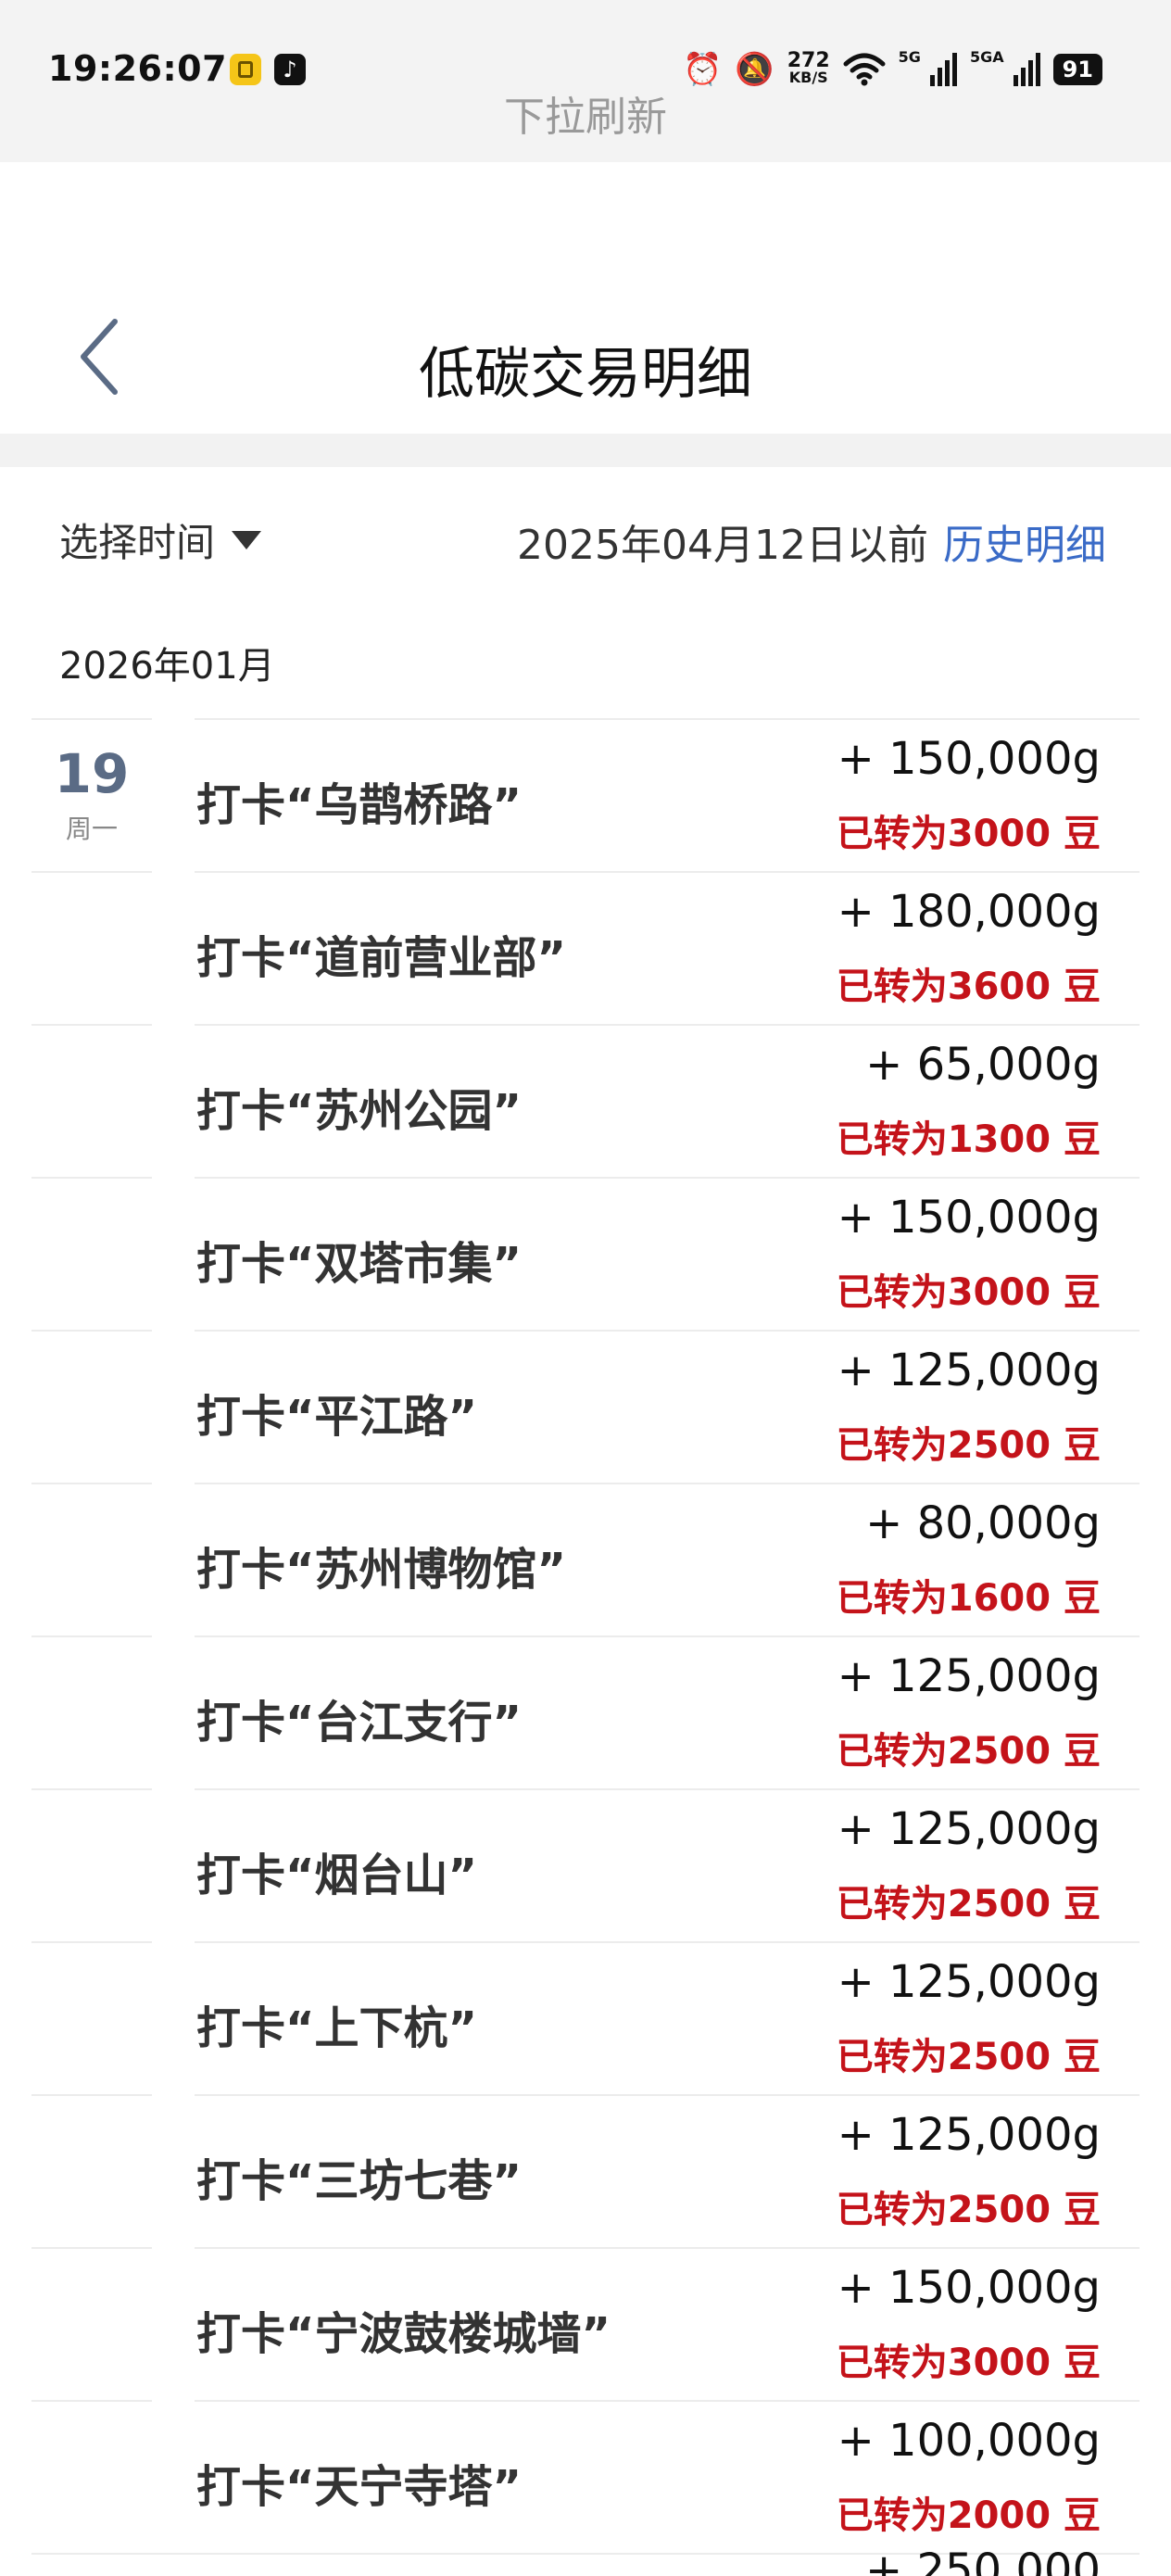 This screenshot has height=2576, width=1171. What do you see at coordinates (585, 1559) in the screenshot?
I see `list-item: 打卡“苏州博物馆” + 80,000g 已转为1600 豆` at bounding box center [585, 1559].